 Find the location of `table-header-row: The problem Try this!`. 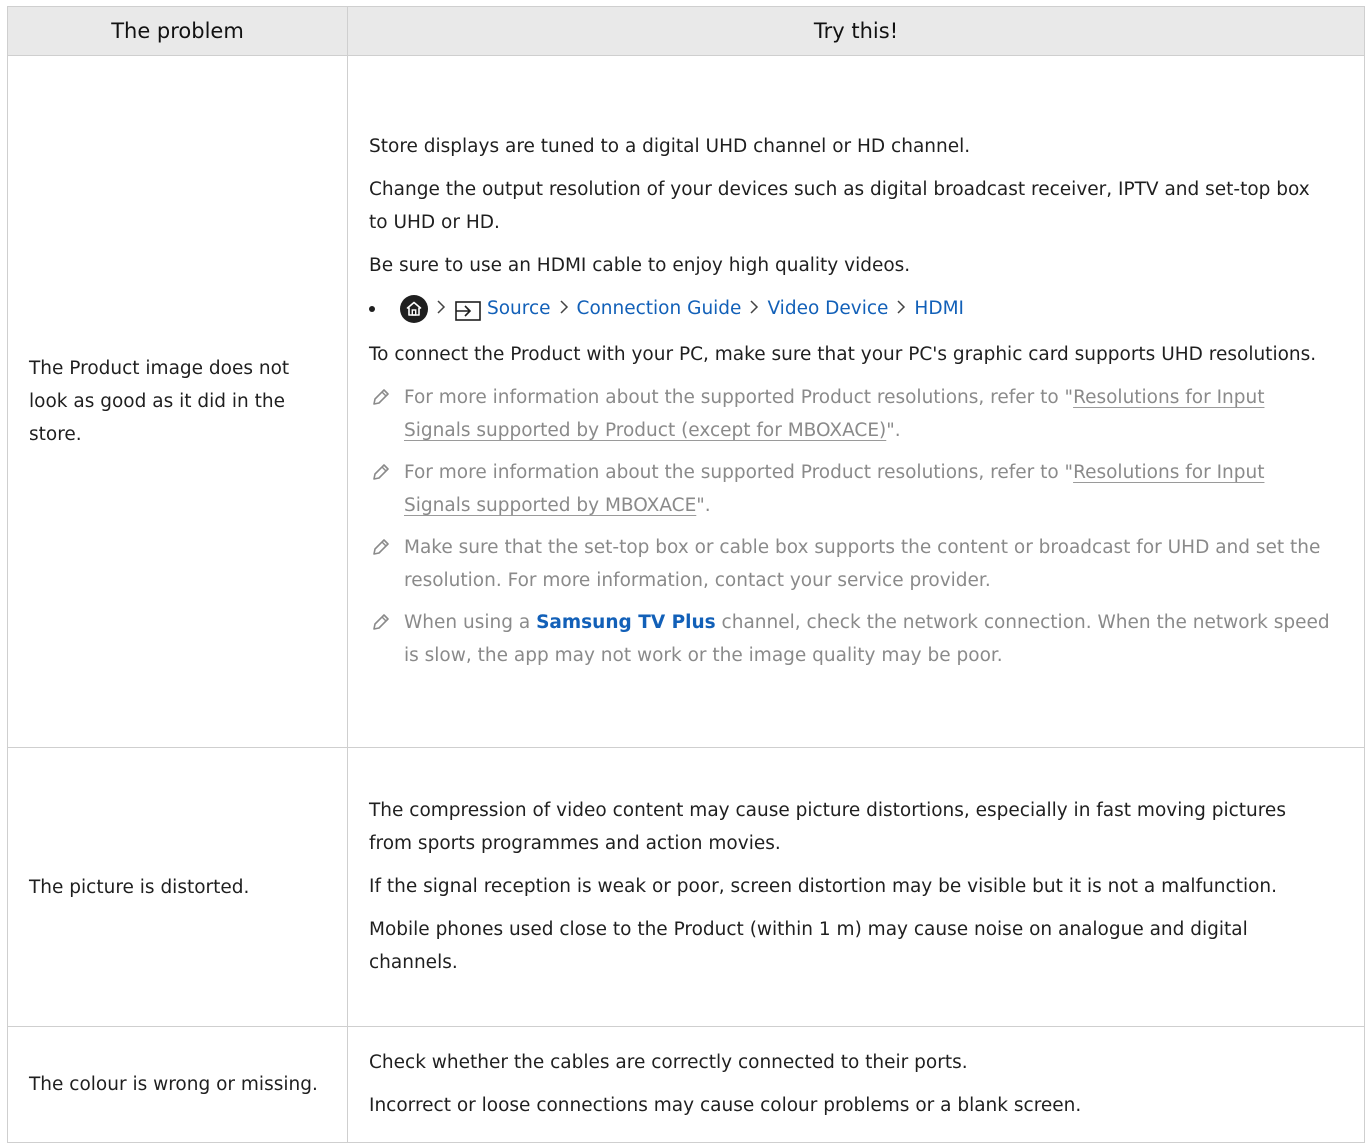

table-header-row: The problem Try this! is located at coordinates (686, 31).